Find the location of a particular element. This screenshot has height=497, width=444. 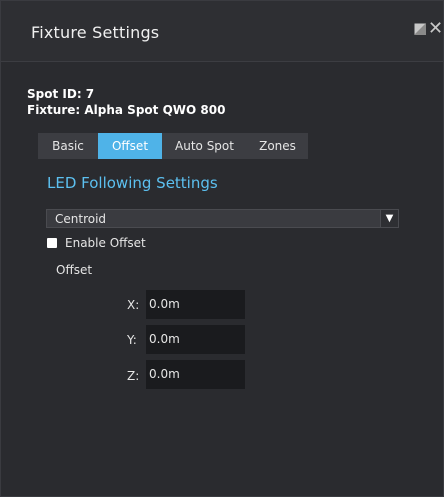

window-title: Fixture Settings is located at coordinates (95, 32).